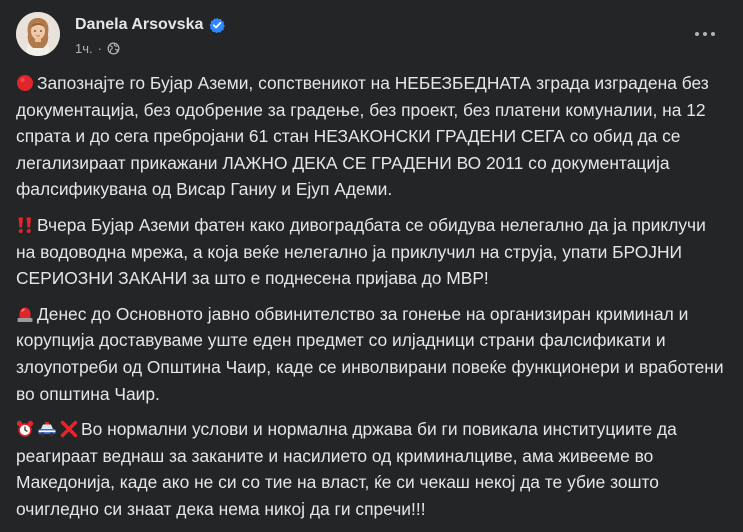 The height and width of the screenshot is (532, 743). Describe the element at coordinates (84, 48) in the screenshot. I see `post-timestamp: 1ч.` at that location.